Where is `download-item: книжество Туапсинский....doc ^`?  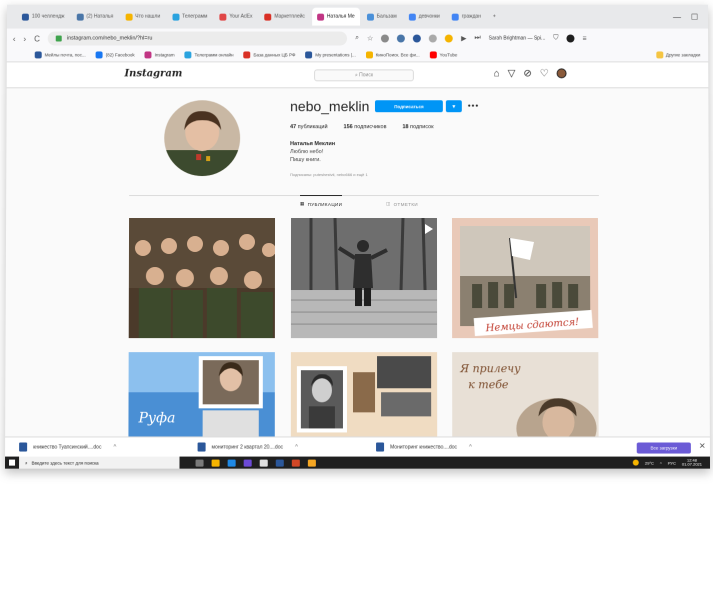 download-item: книжество Туапсинский....doc ^ is located at coordinates (108, 447).